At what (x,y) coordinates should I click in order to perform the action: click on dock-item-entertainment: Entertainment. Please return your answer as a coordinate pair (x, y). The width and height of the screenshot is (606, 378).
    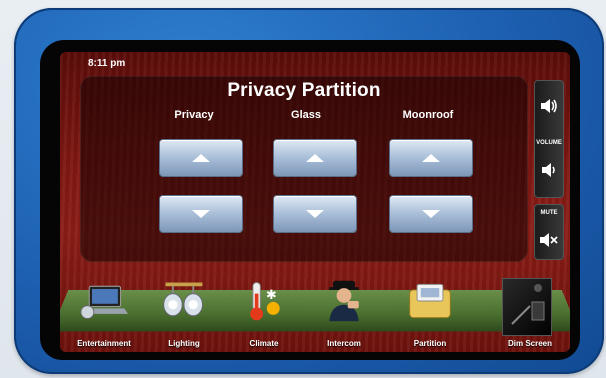
    Looking at the image, I should click on (104, 312).